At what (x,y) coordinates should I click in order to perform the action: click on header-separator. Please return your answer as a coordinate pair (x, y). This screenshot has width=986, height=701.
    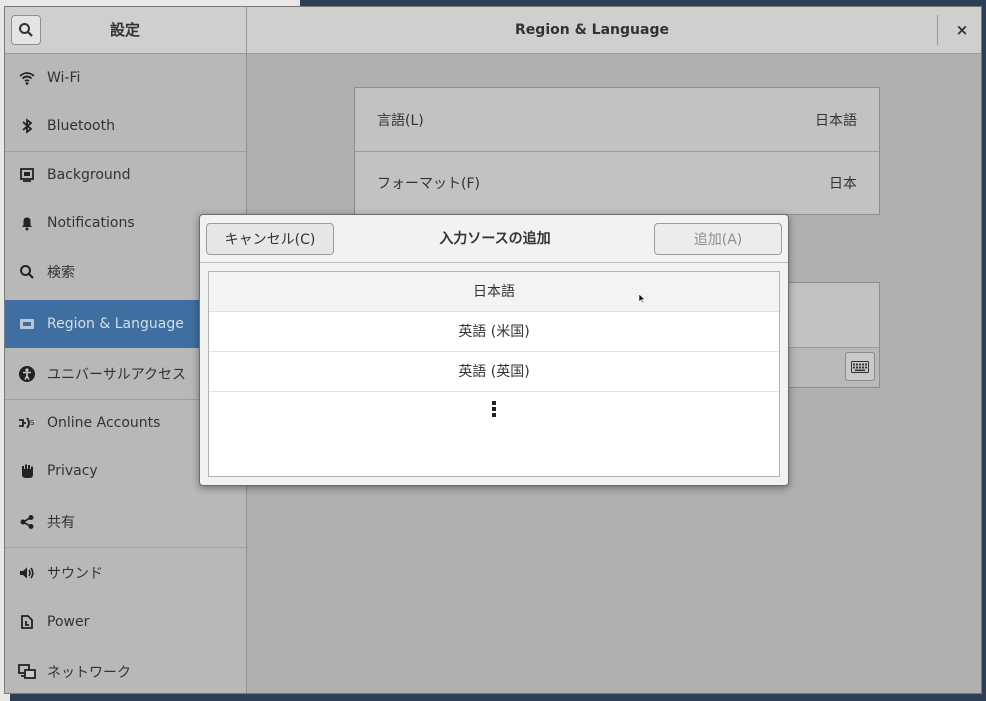
    Looking at the image, I should click on (937, 30).